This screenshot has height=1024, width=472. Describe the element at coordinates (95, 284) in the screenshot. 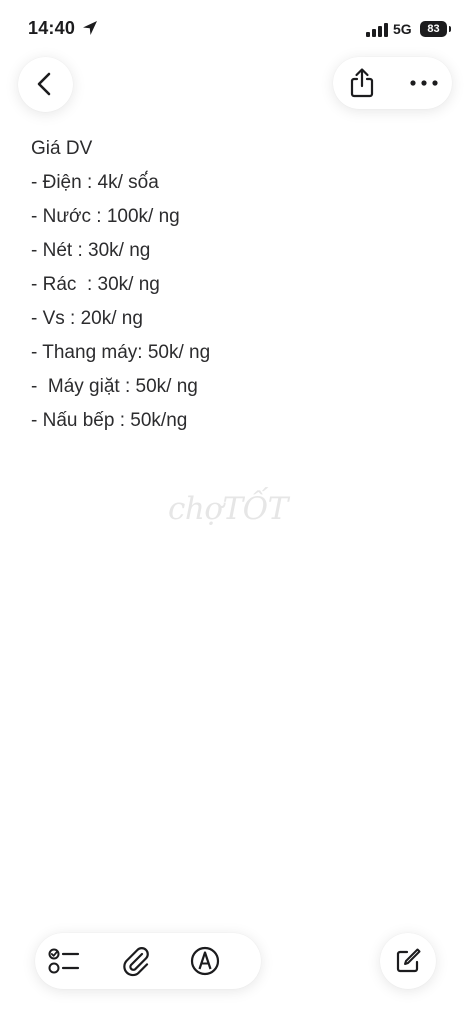

I see `note-line: - Rác : 30k/ ng` at that location.